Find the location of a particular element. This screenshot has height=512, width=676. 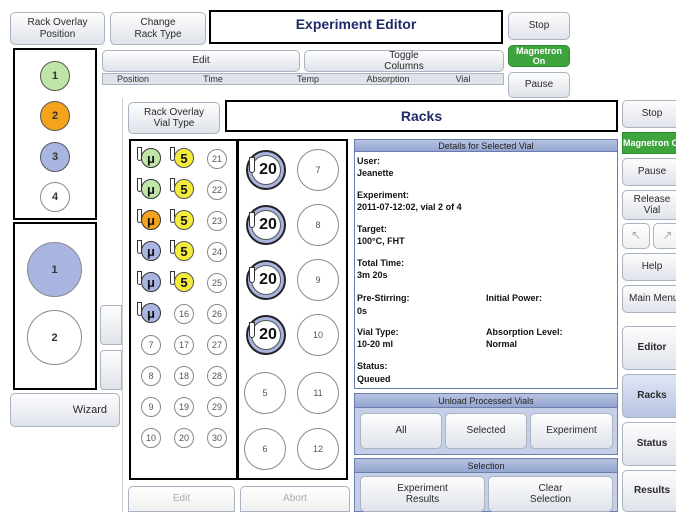

big-rack-1-circle: 1 is located at coordinates (54, 269).